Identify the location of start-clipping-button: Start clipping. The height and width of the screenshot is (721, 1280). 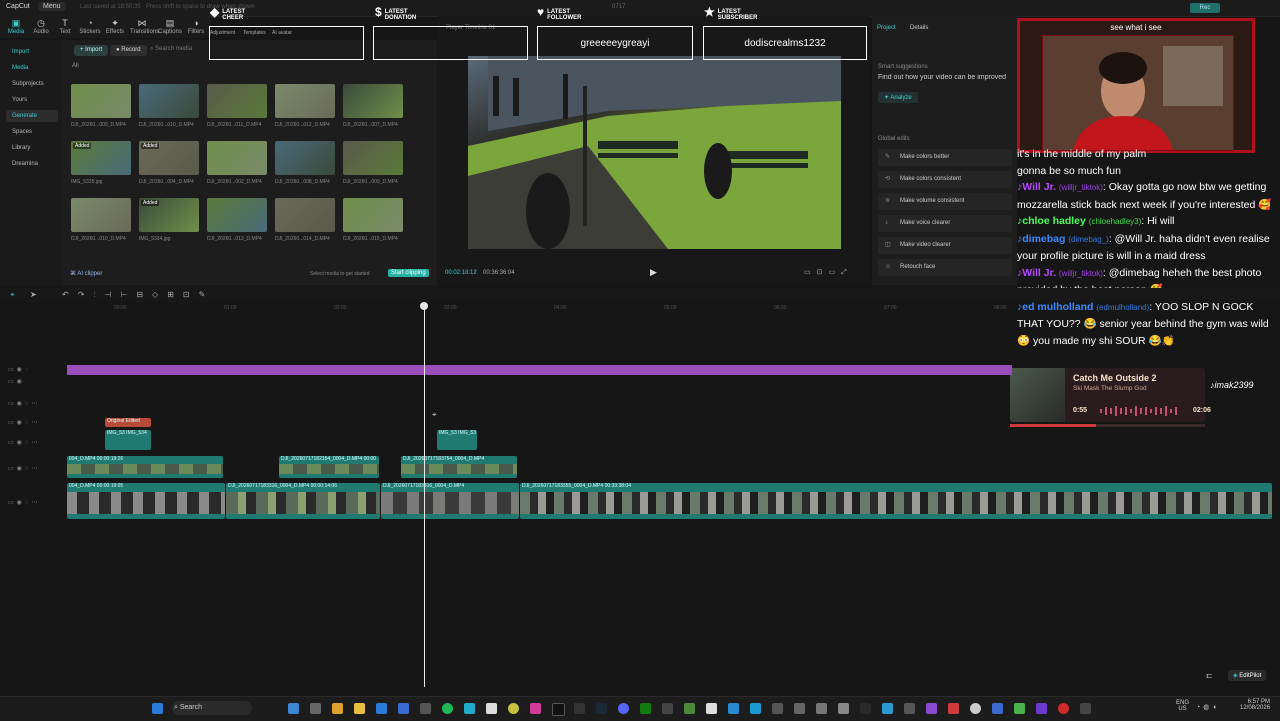
(408, 273).